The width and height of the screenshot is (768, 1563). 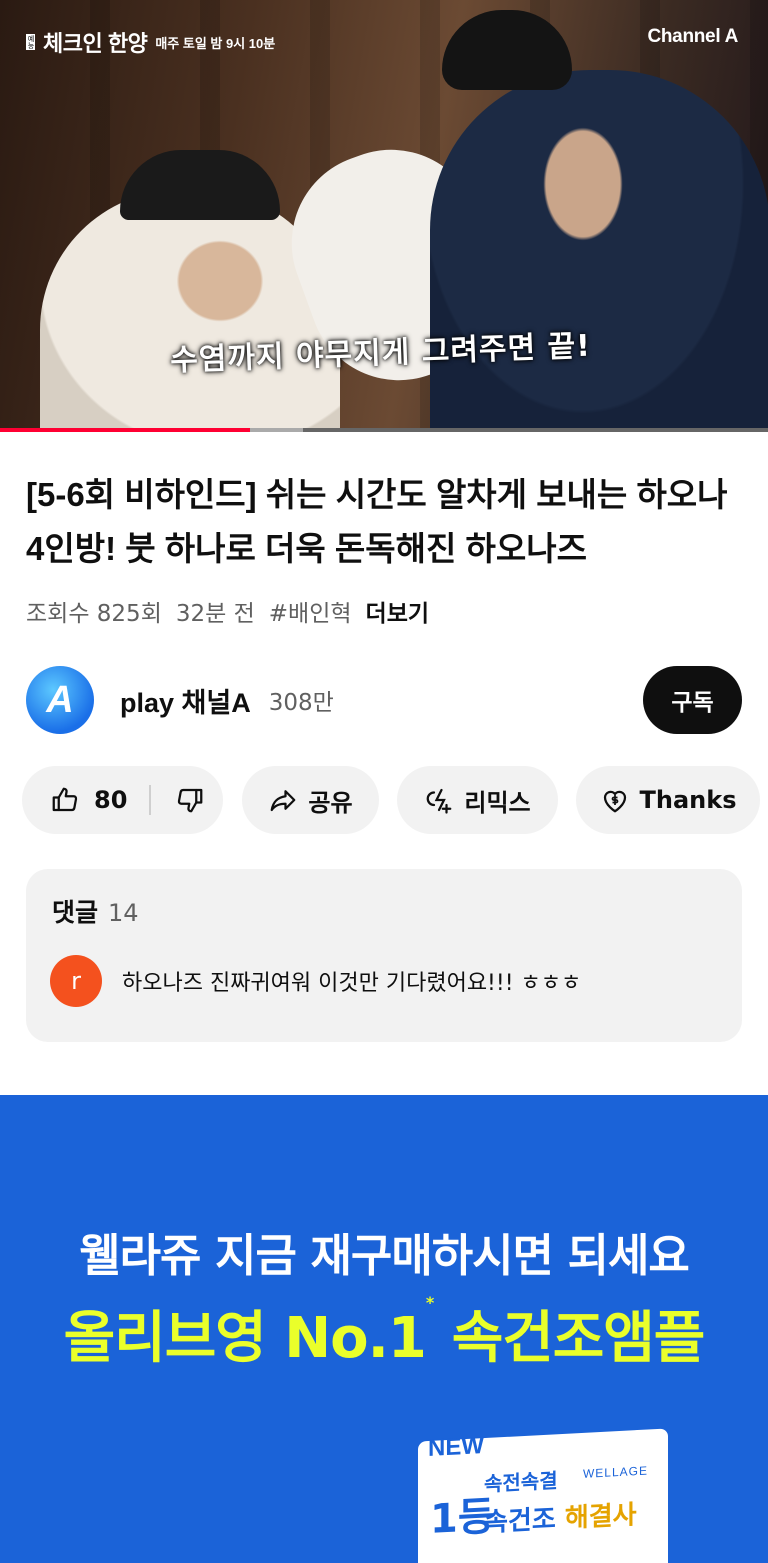 What do you see at coordinates (76, 981) in the screenshot?
I see `commenter-avatar: r` at bounding box center [76, 981].